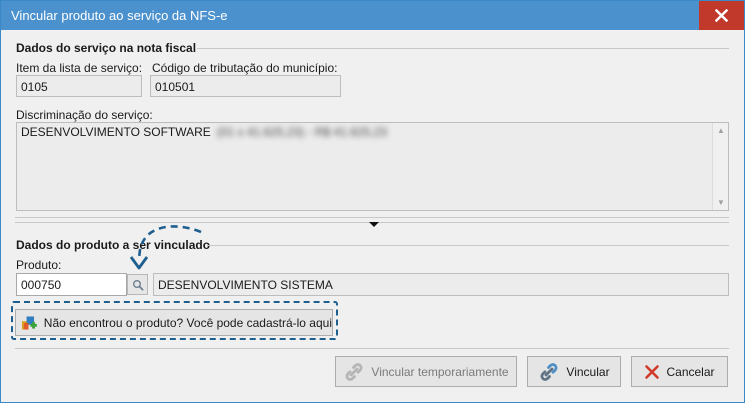 The height and width of the screenshot is (403, 745). I want to click on produto-description-value: DESENVOLVIMENTO SISTEMA, so click(245, 285).